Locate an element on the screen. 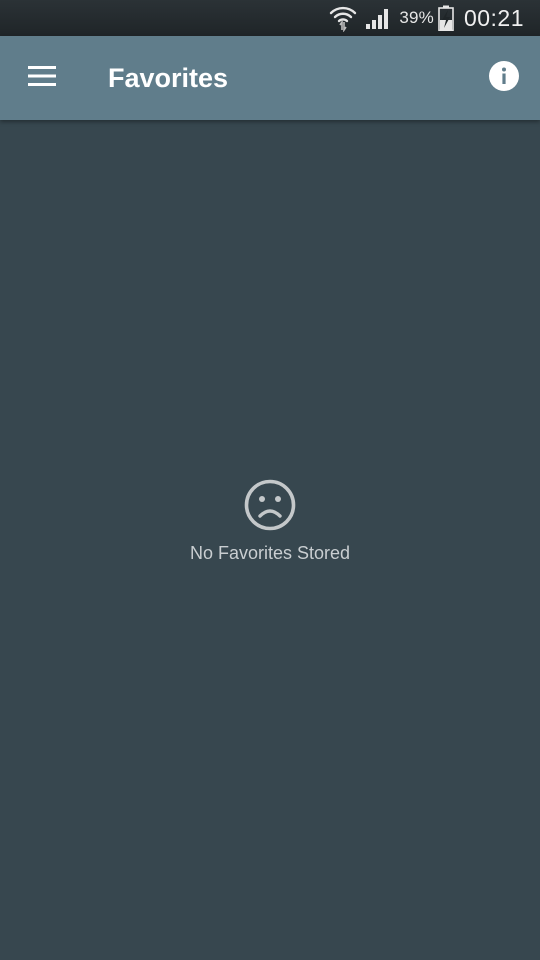 The image size is (540, 960). info-button is located at coordinates (504, 78).